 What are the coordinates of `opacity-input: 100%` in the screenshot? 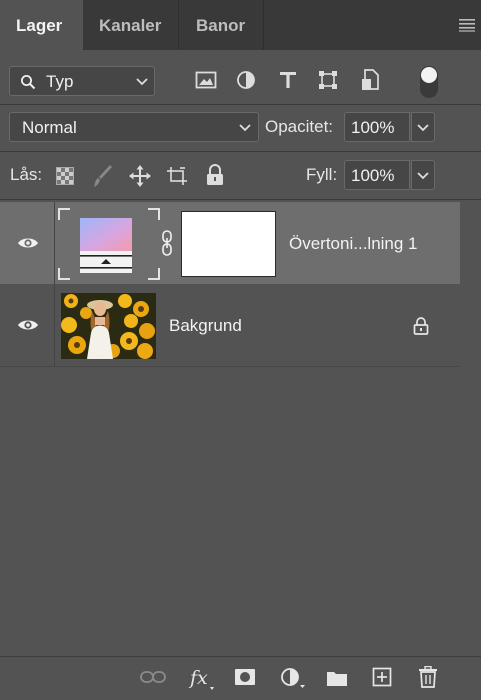 It's located at (377, 127).